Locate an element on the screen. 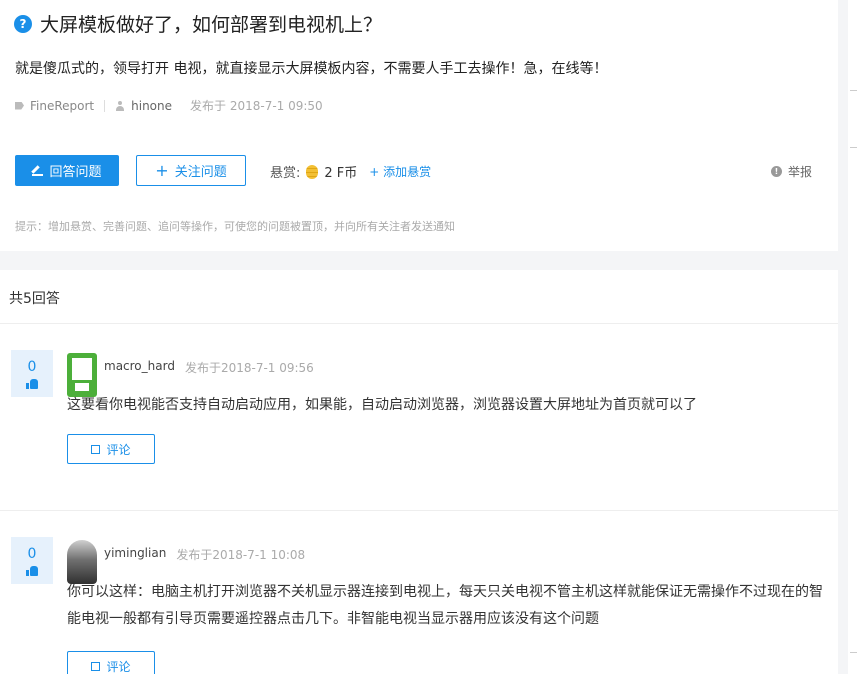 The width and height of the screenshot is (857, 674). question-tag: FineReport is located at coordinates (62, 106).